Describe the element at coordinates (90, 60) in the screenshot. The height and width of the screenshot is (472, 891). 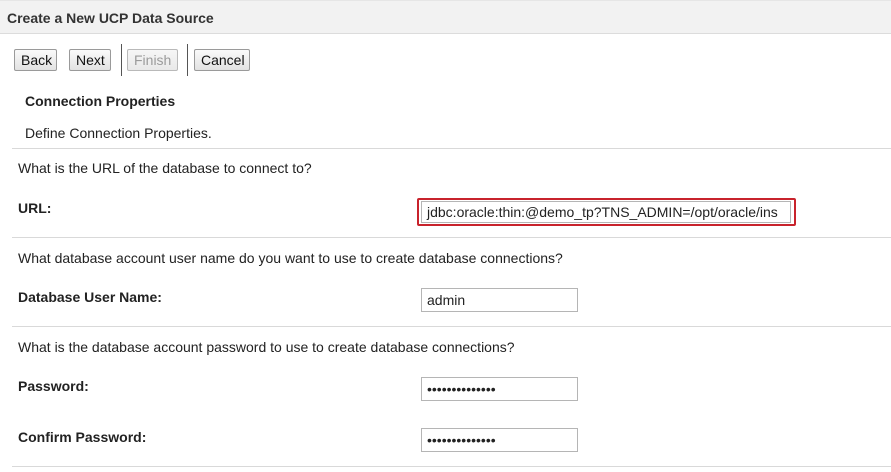
I see `next-button: Next` at that location.